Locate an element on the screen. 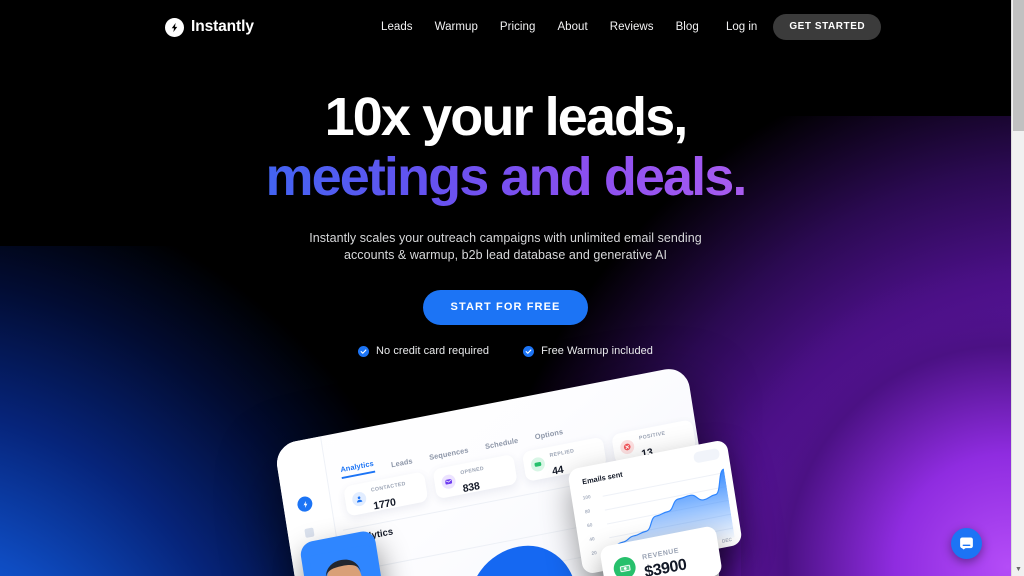  benefit-no-credit-card: No credit card required is located at coordinates (423, 351).